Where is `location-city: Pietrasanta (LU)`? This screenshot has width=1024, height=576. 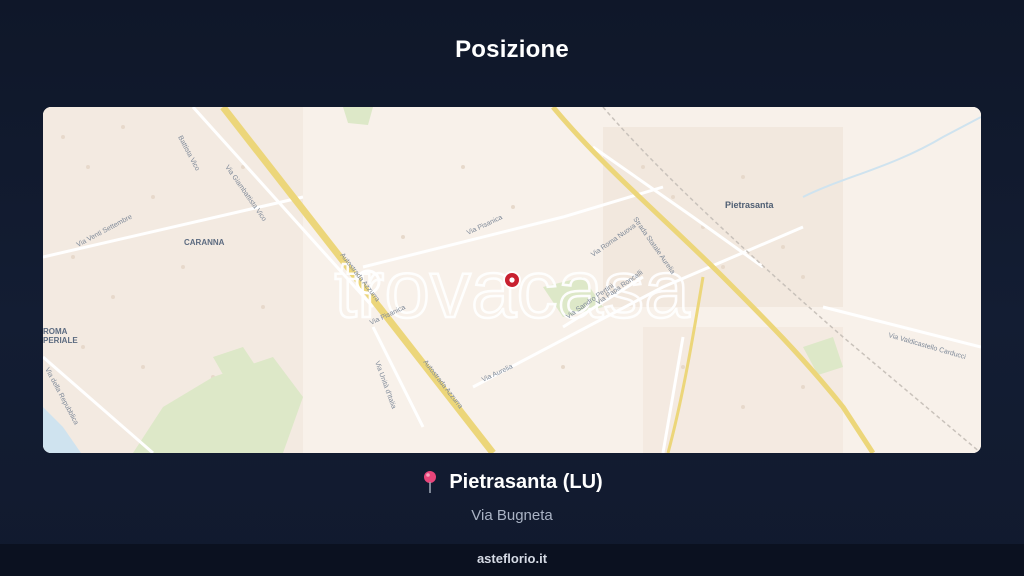
location-city: Pietrasanta (LU) is located at coordinates (526, 481).